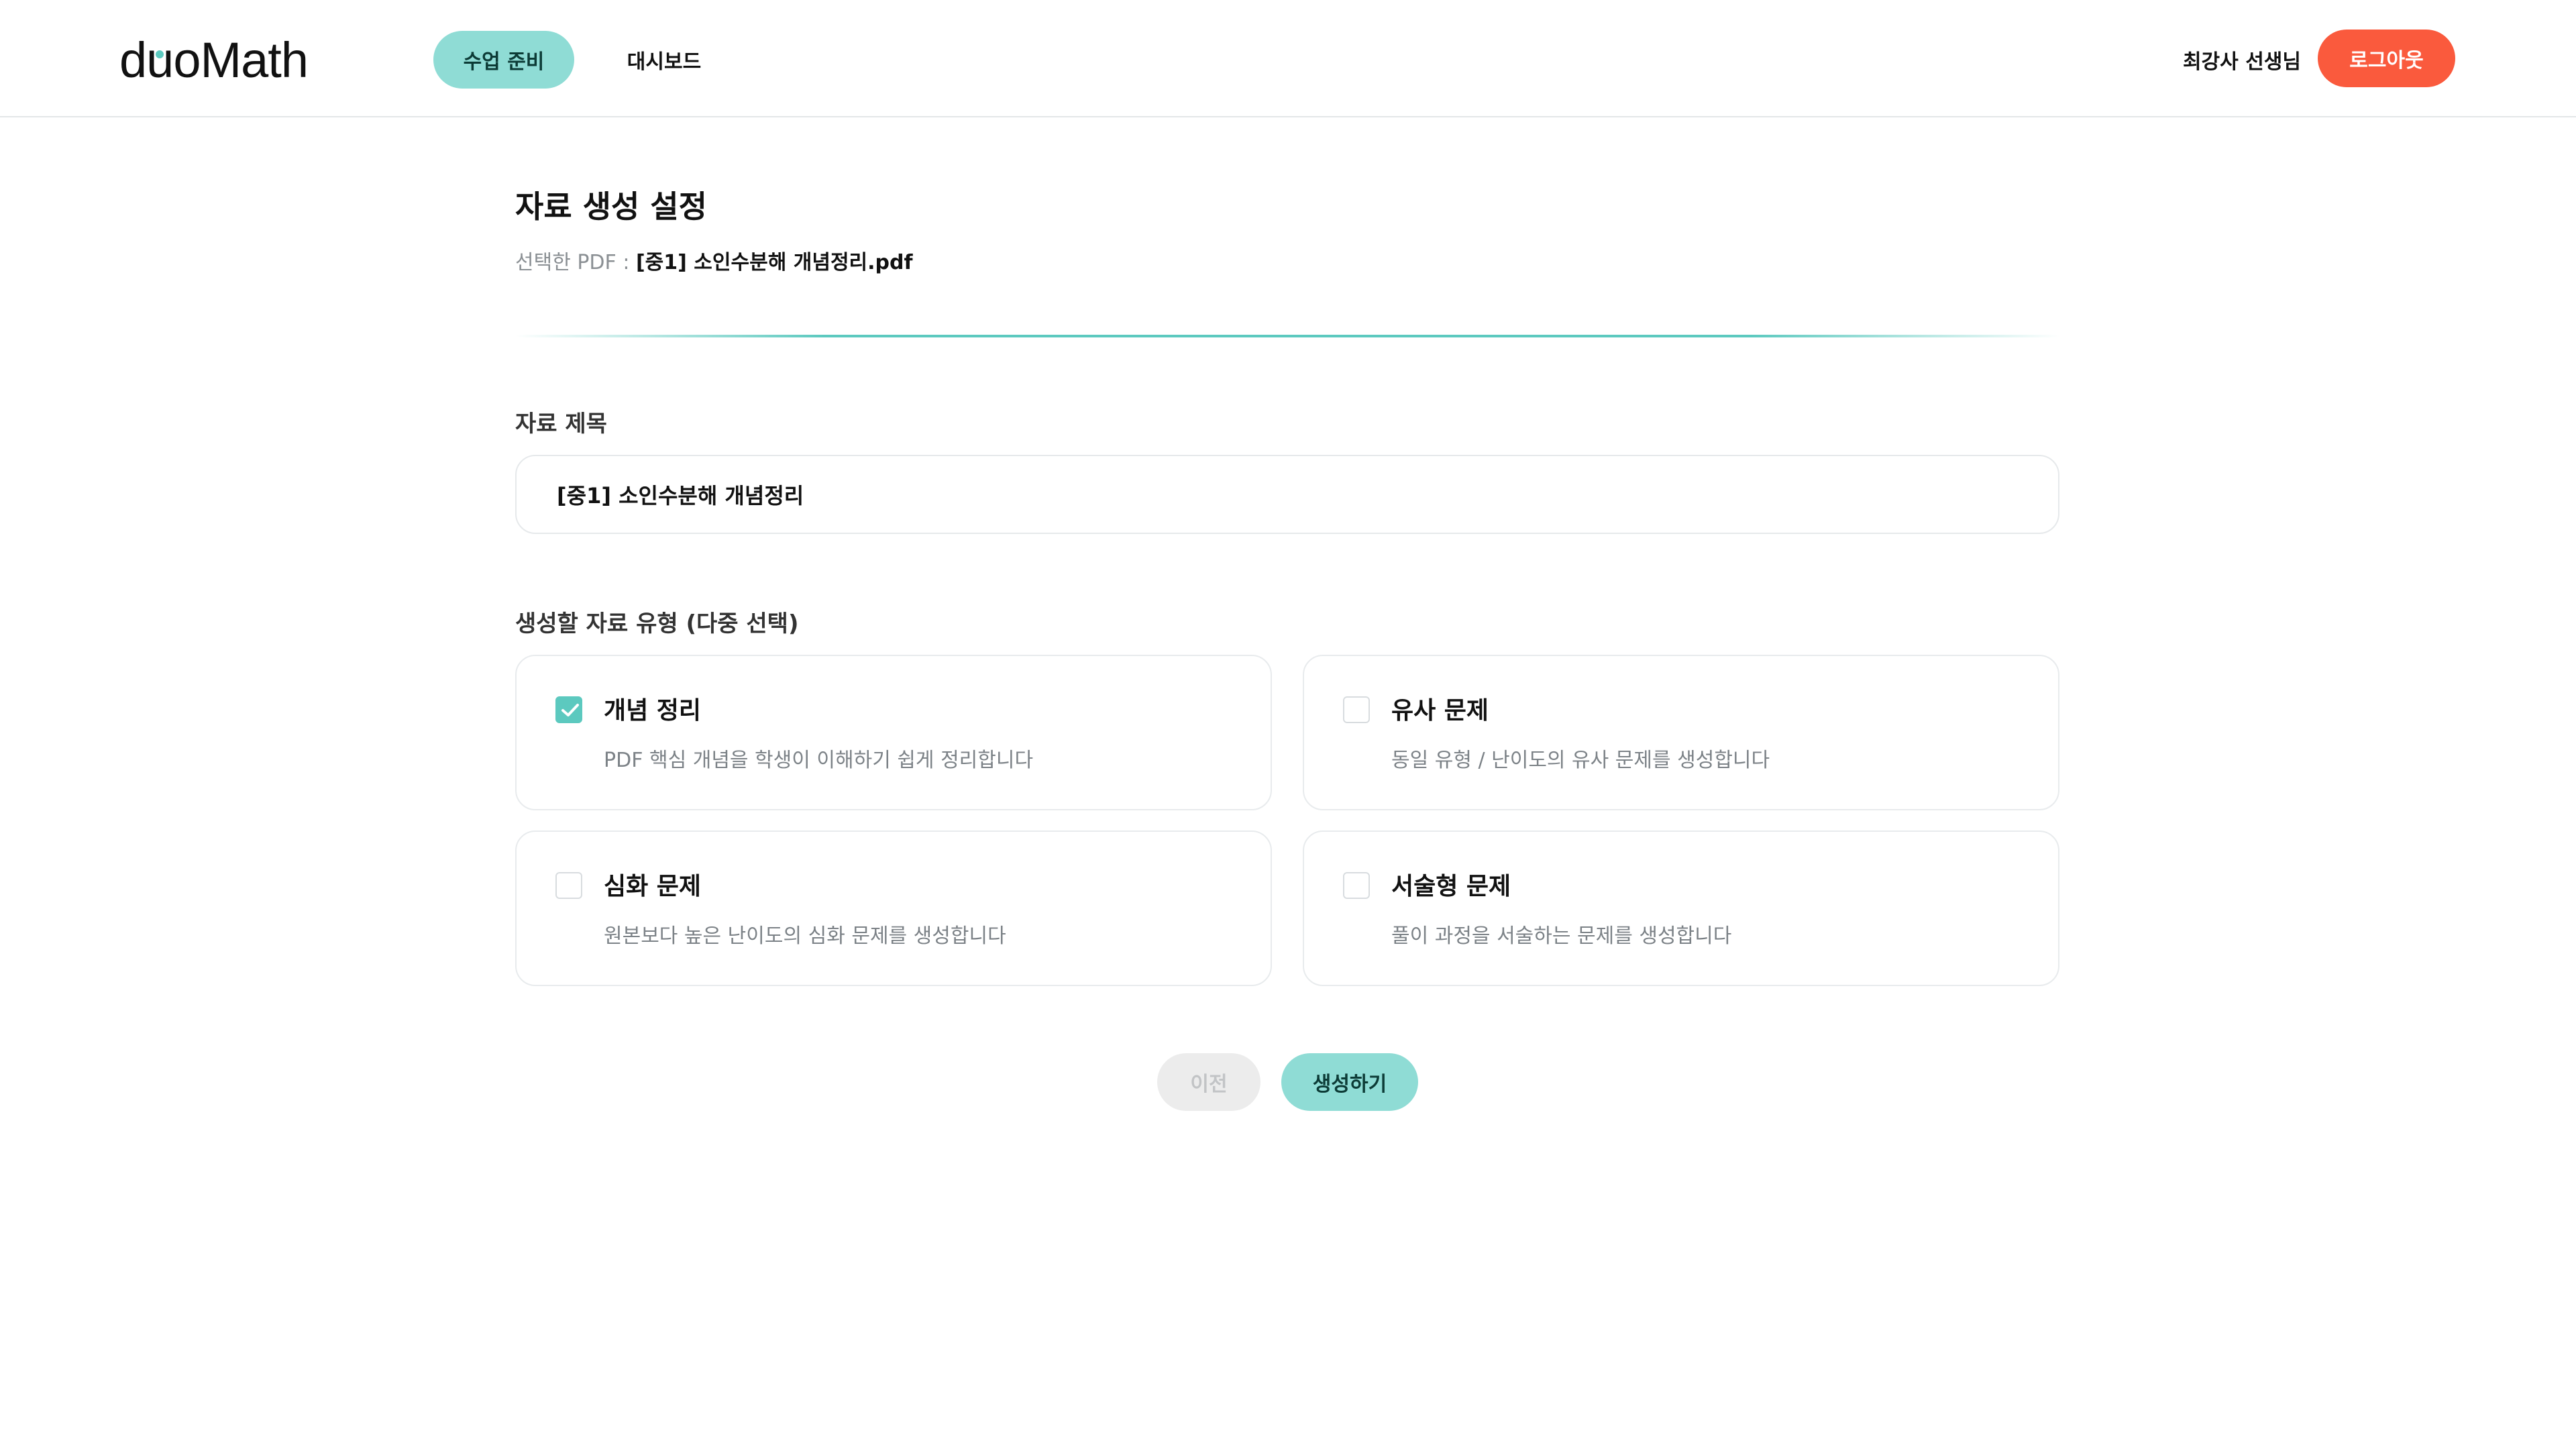  Describe the element at coordinates (1561, 936) in the screenshot. I see `type-card-desc: 풀이 과정을 서술하는 문제를 생성합니다` at that location.